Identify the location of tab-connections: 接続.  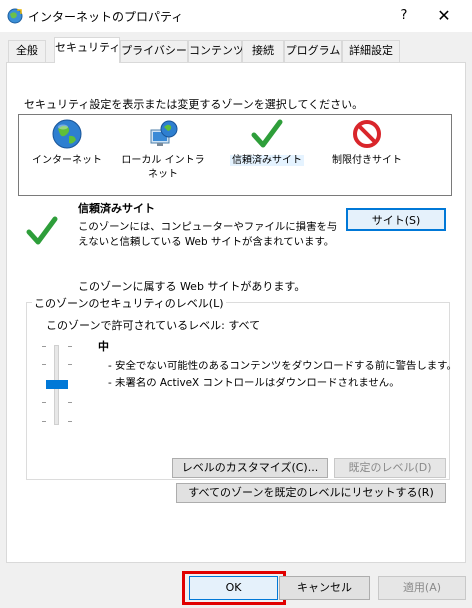
(263, 51).